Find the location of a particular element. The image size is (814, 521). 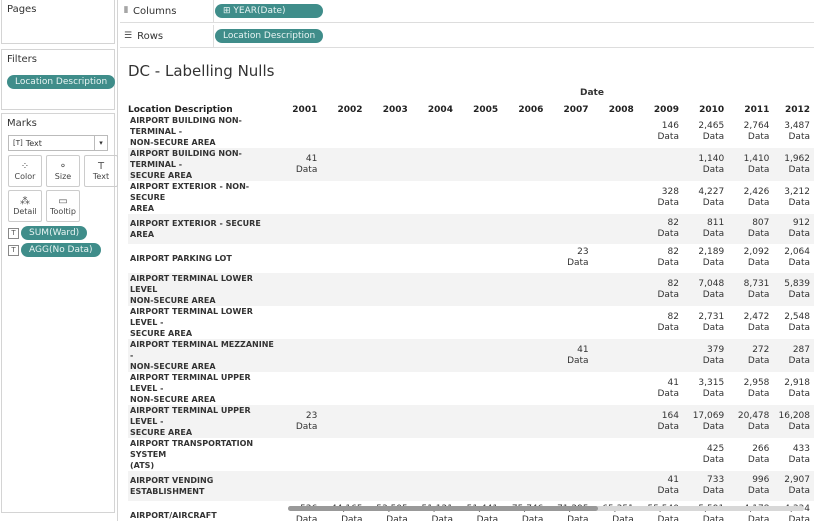

value-cell: 2,548 Data is located at coordinates (793, 322).